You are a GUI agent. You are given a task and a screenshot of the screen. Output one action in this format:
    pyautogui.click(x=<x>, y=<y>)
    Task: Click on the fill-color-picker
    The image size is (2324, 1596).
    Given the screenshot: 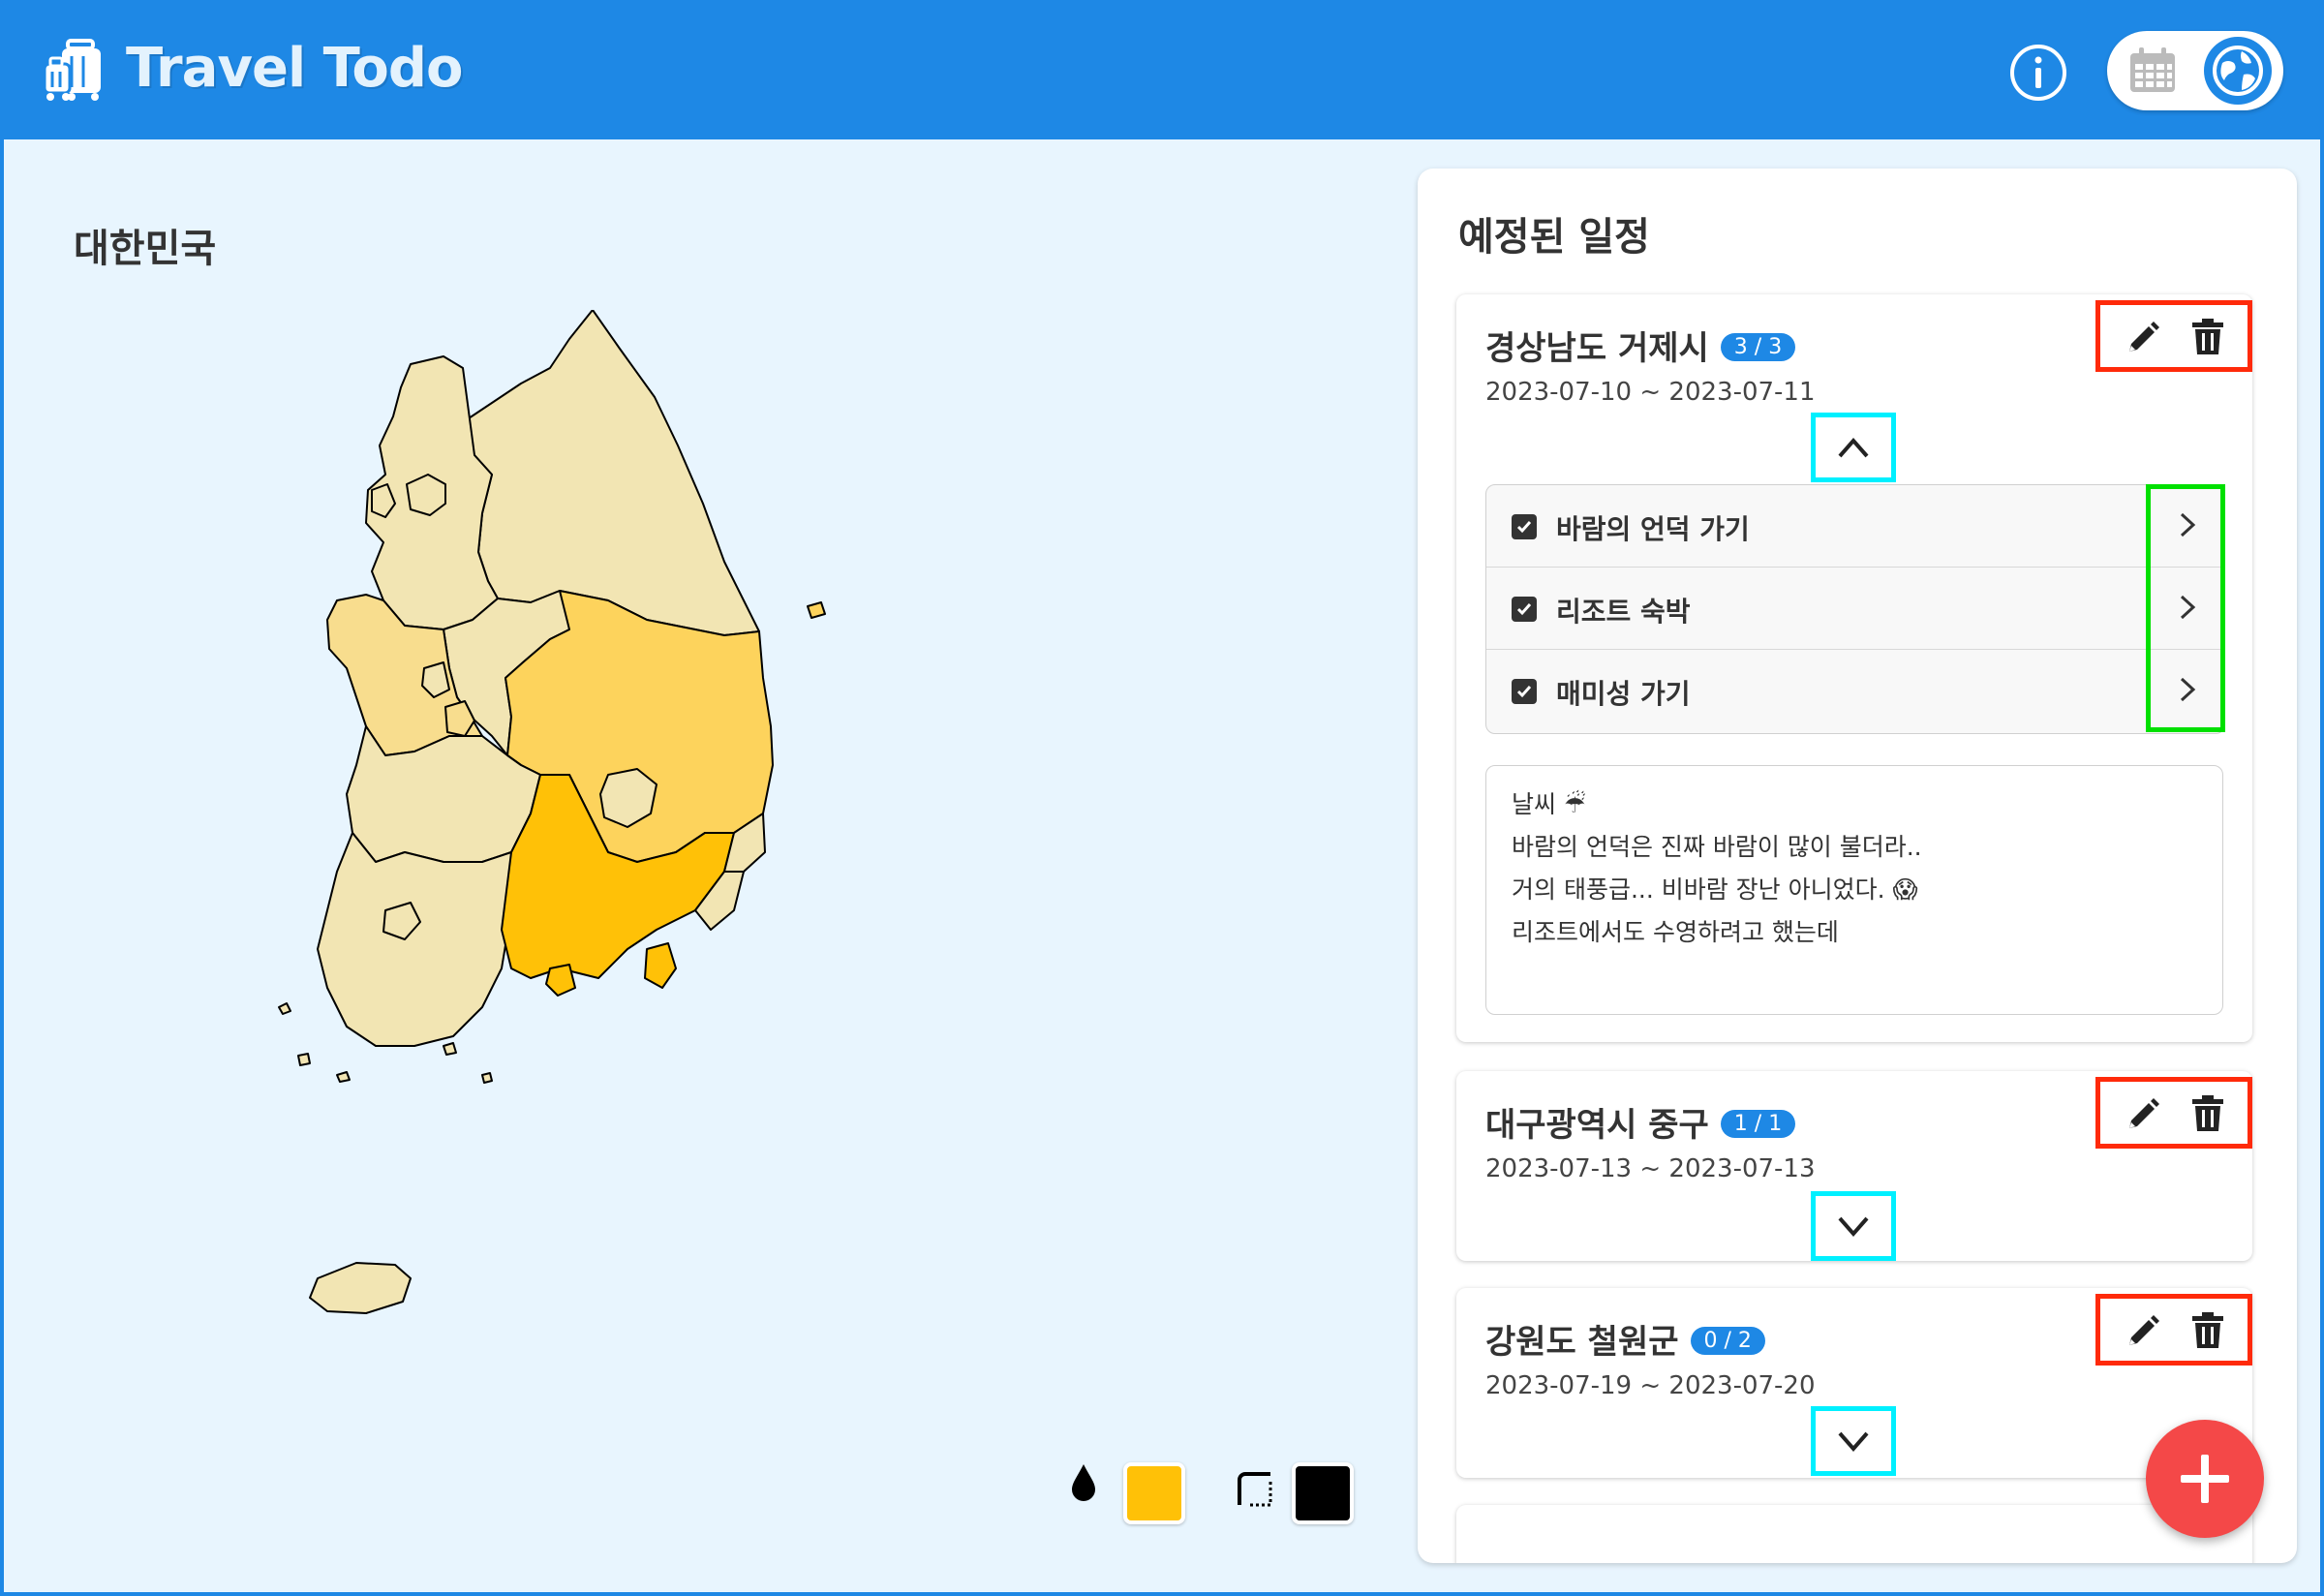 What is the action you would take?
    pyautogui.click(x=1154, y=1493)
    